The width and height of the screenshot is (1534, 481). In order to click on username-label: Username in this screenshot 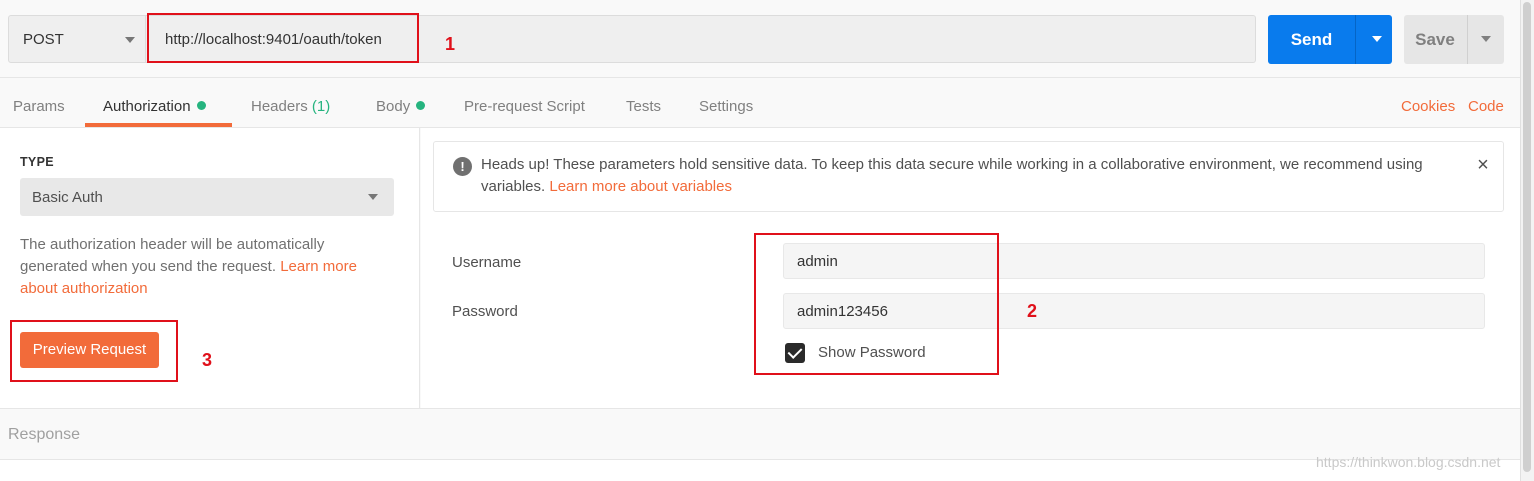, I will do `click(487, 262)`.